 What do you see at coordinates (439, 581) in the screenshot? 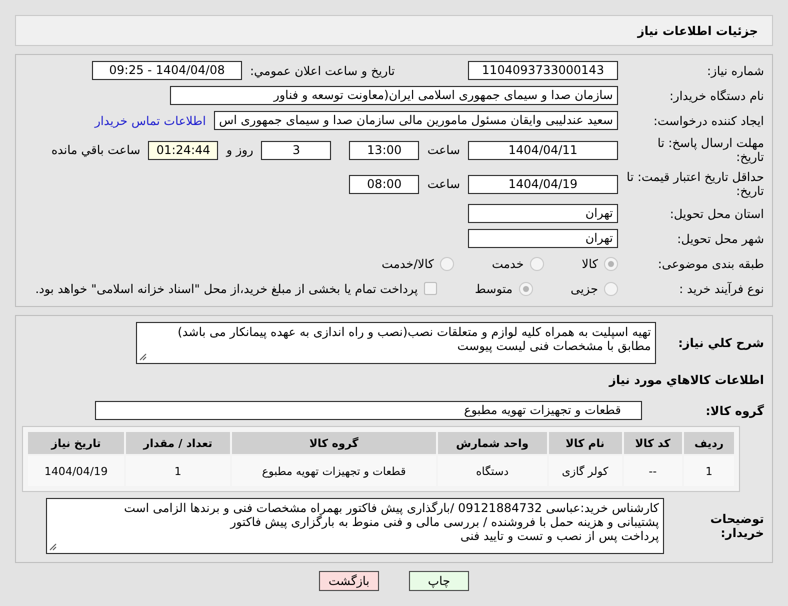
I see `print-button: چاپ` at bounding box center [439, 581].